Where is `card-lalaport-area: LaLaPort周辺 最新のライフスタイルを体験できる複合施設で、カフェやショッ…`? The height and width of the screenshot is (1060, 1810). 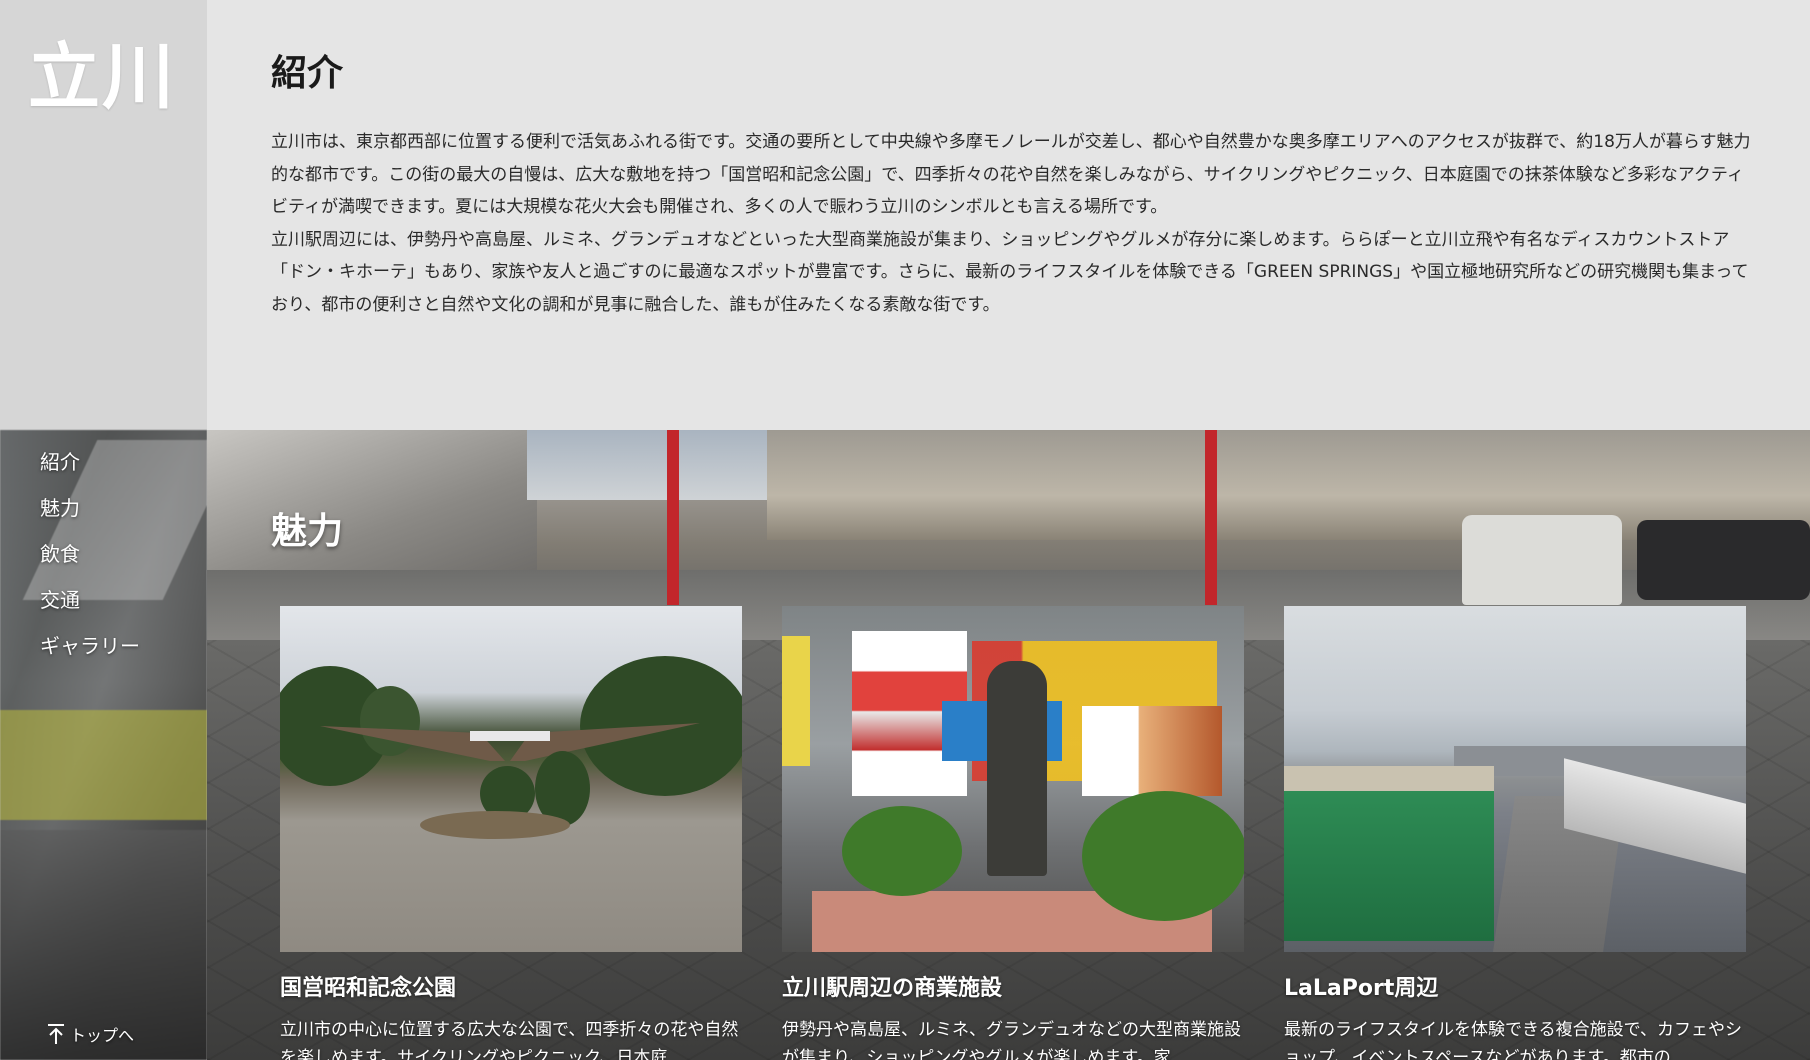 card-lalaport-area: LaLaPort周辺 最新のライフスタイルを体験できる複合施設で、カフェやショッ… is located at coordinates (1515, 833).